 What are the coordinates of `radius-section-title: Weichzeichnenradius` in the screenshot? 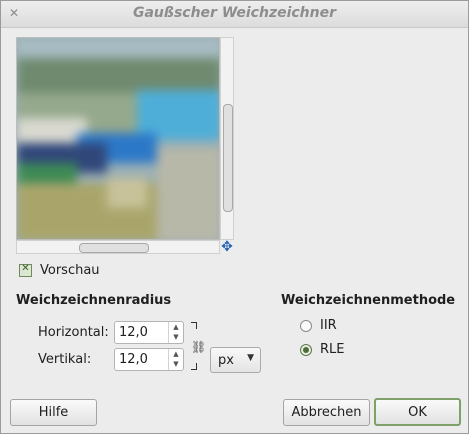 It's located at (94, 300).